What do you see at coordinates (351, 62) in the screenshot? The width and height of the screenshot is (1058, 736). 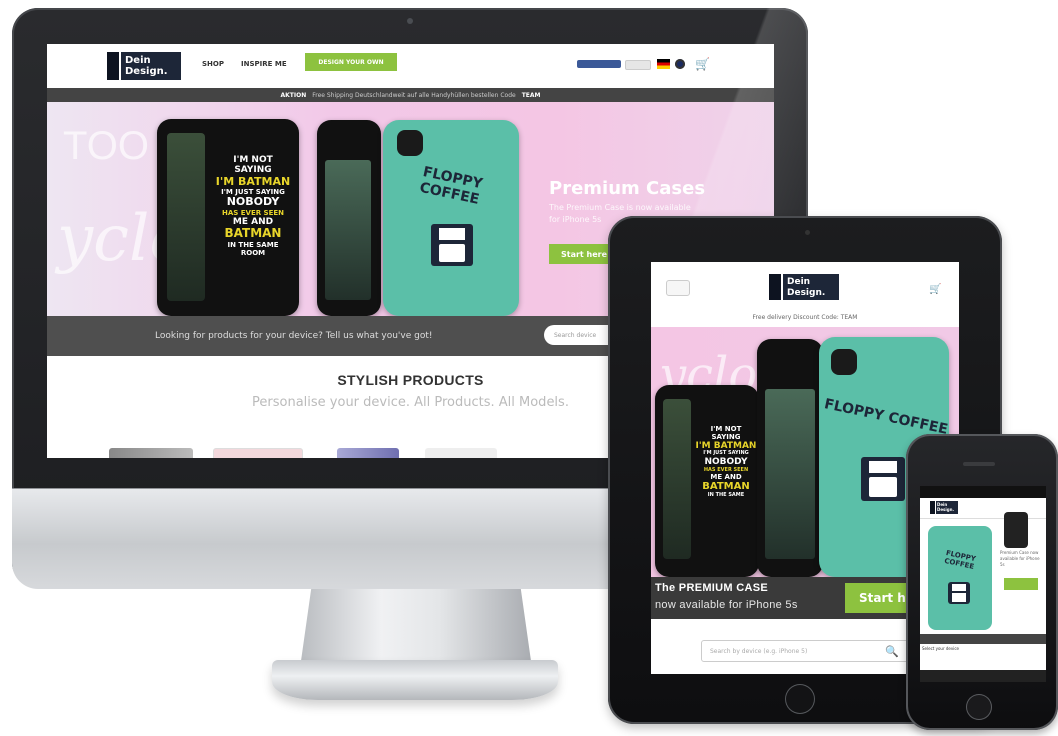 I see `design-your-own-button: DESIGN YOUR OWN` at bounding box center [351, 62].